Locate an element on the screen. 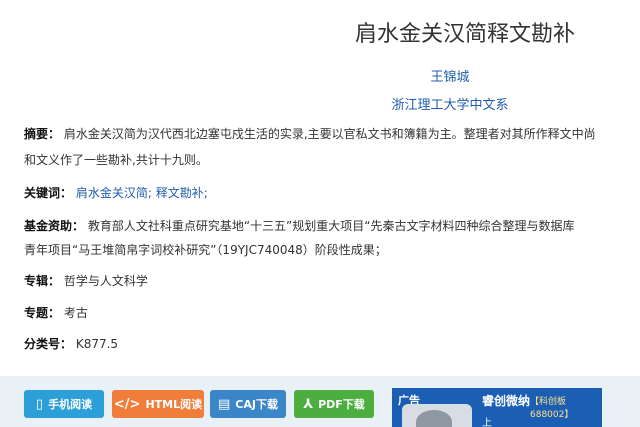  author-link: 王锦城 is located at coordinates (320, 75).